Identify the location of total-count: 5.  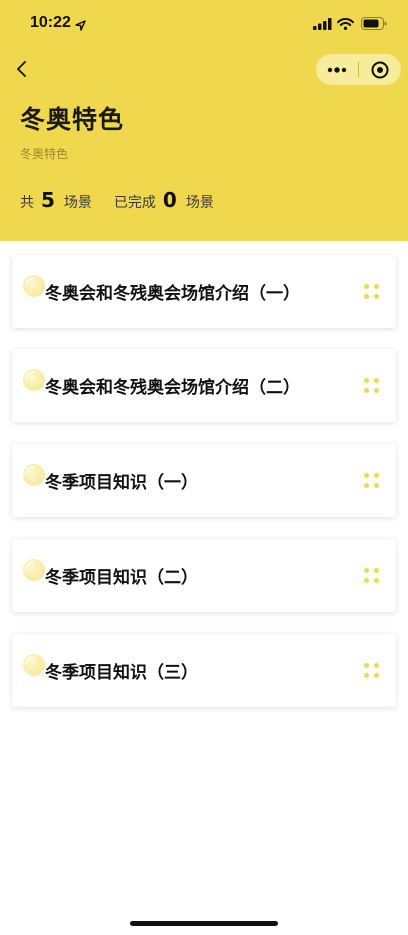
(48, 200).